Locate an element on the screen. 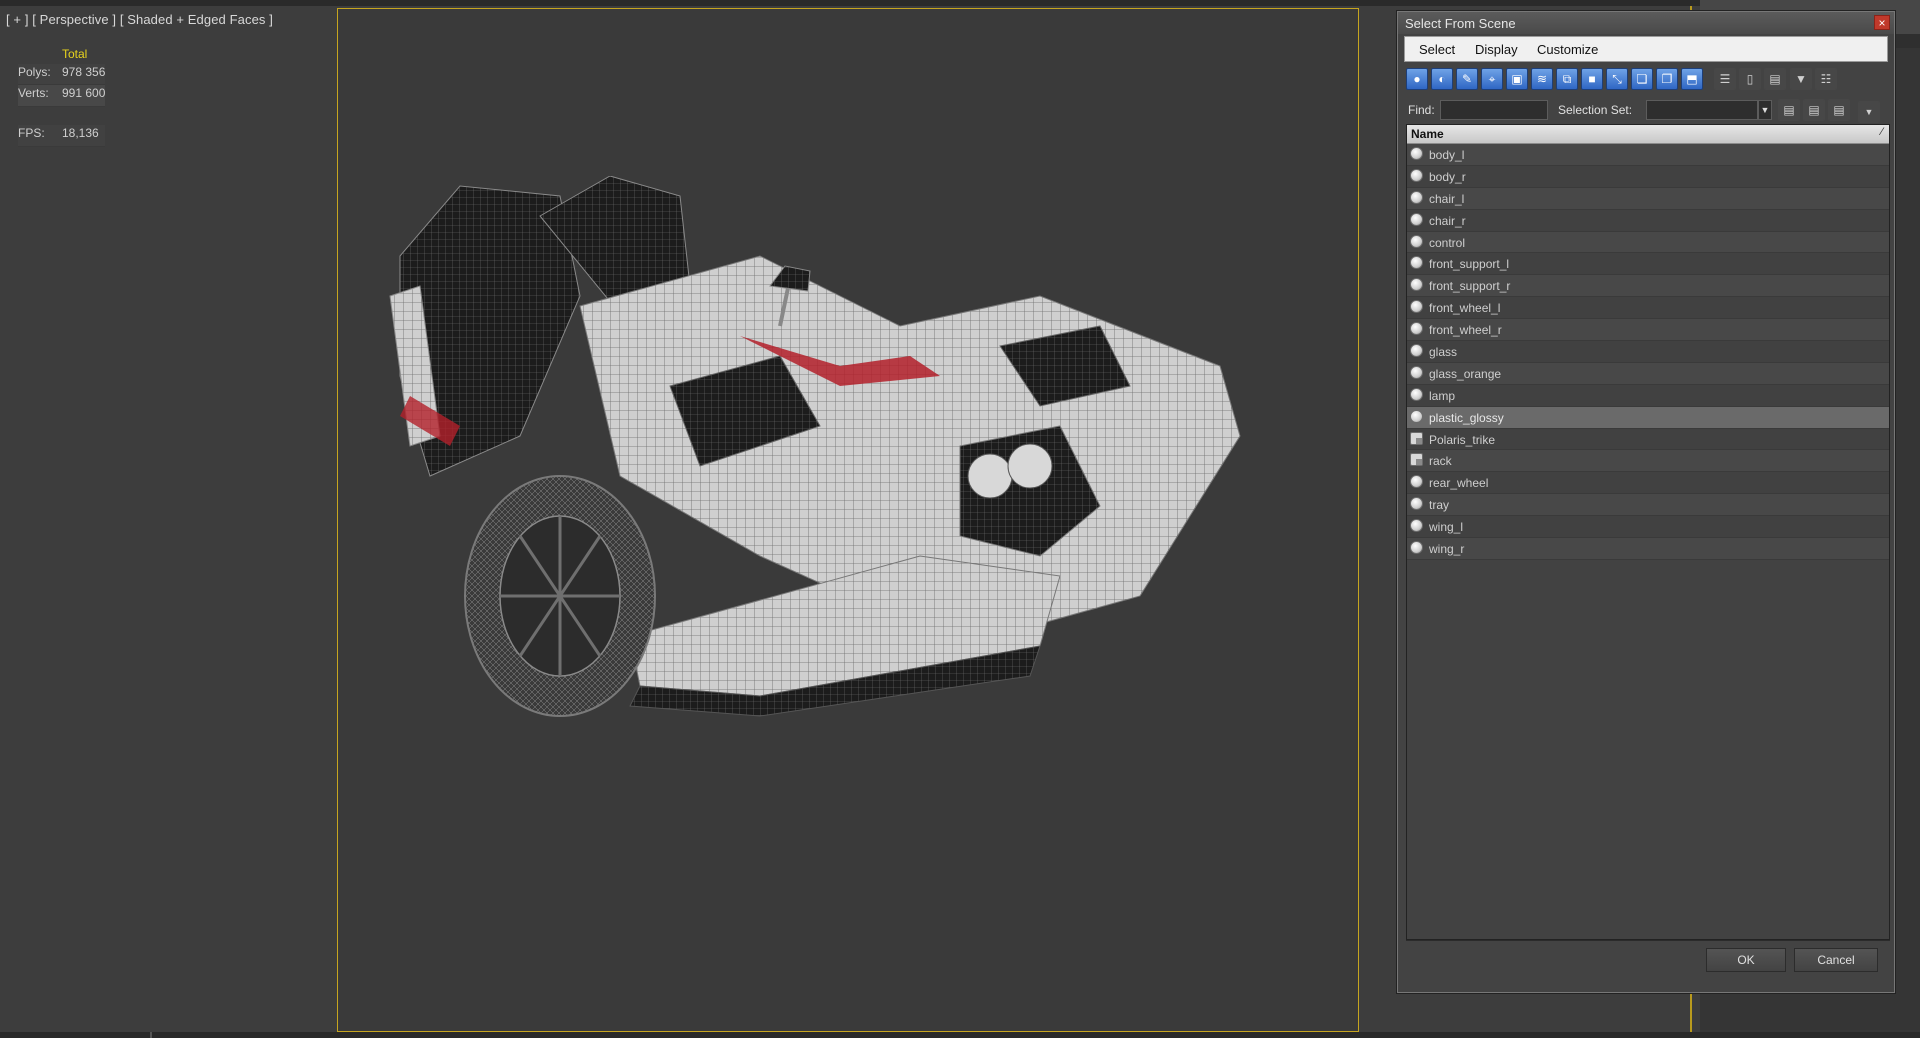 This screenshot has width=1920, height=1038. column-header-name: Name ⁄ is located at coordinates (1648, 134).